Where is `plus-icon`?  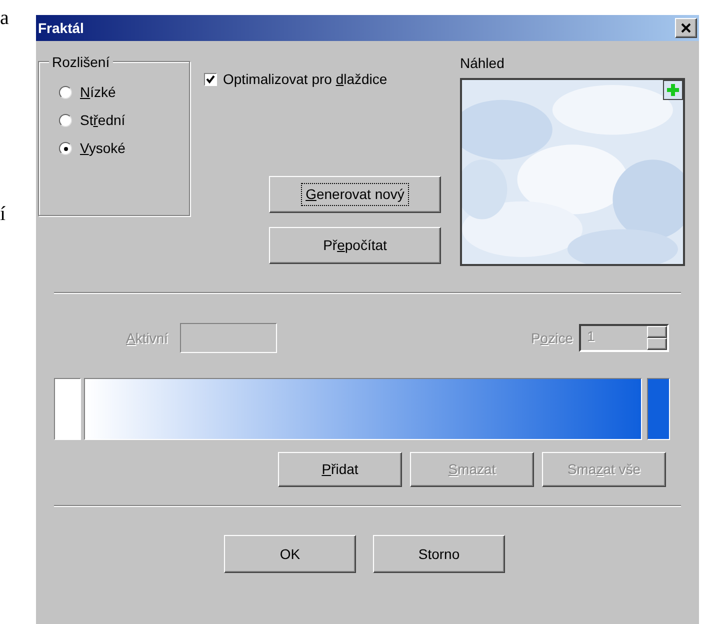
plus-icon is located at coordinates (673, 90).